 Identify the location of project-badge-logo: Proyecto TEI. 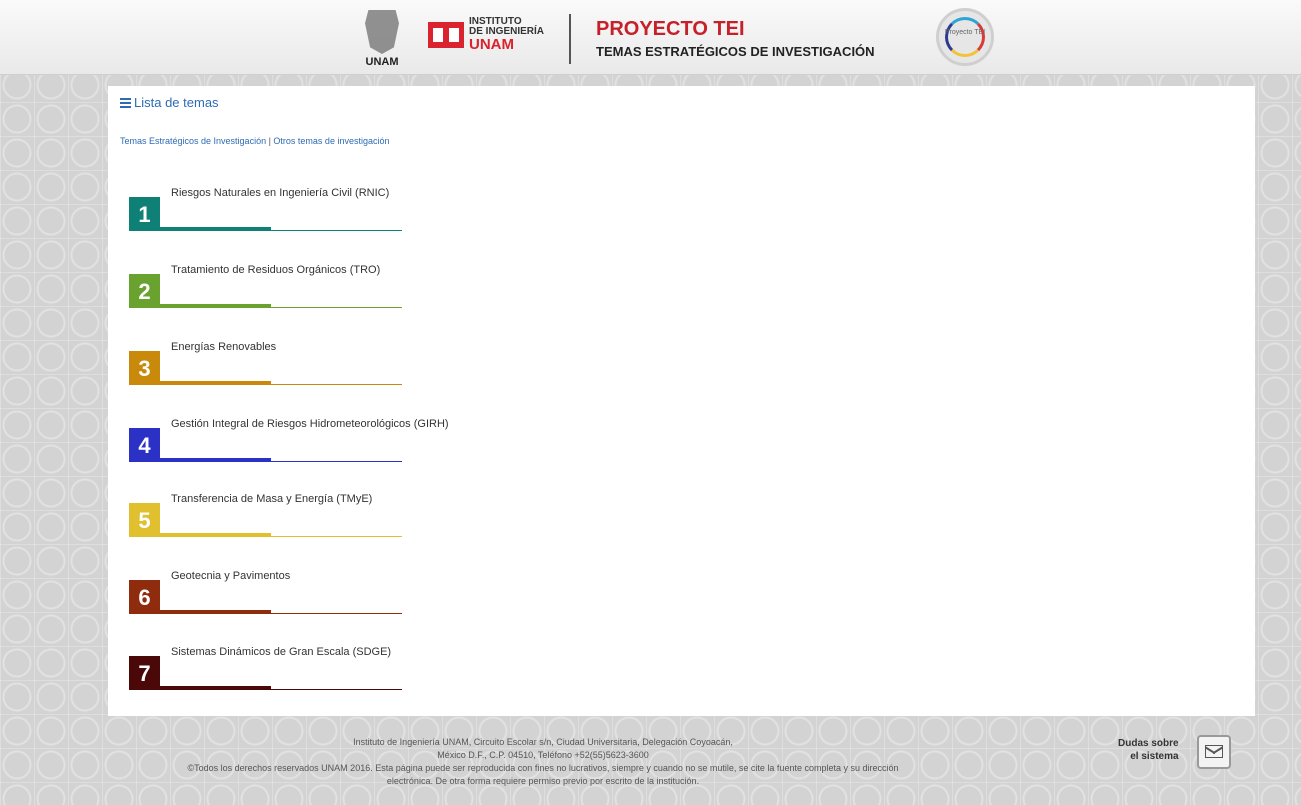
(965, 37).